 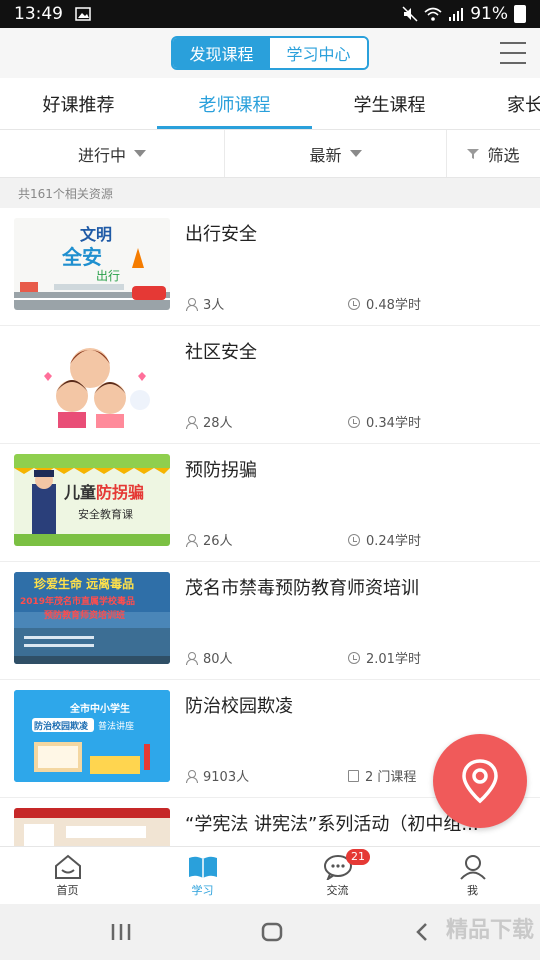 What do you see at coordinates (489, 14) in the screenshot?
I see `battery-percent: 91%` at bounding box center [489, 14].